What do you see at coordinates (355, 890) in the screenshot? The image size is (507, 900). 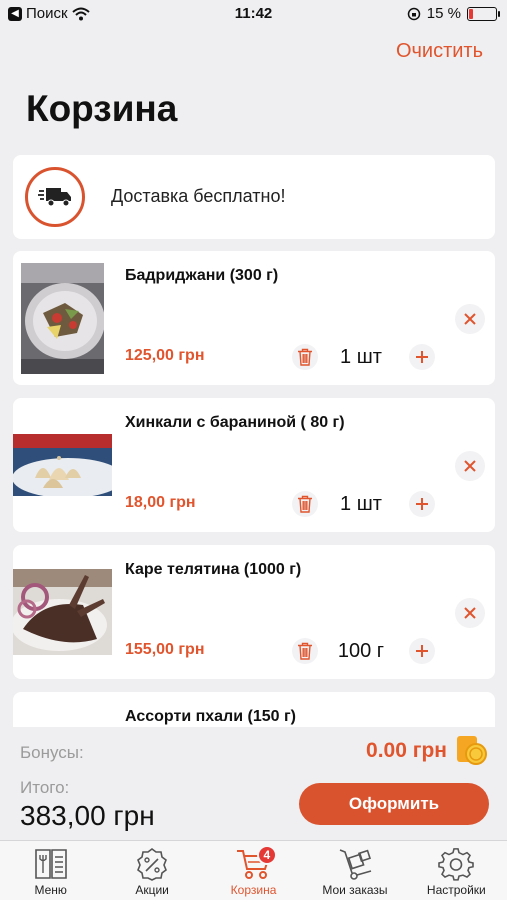 I see `tab-label: Мои заказы` at bounding box center [355, 890].